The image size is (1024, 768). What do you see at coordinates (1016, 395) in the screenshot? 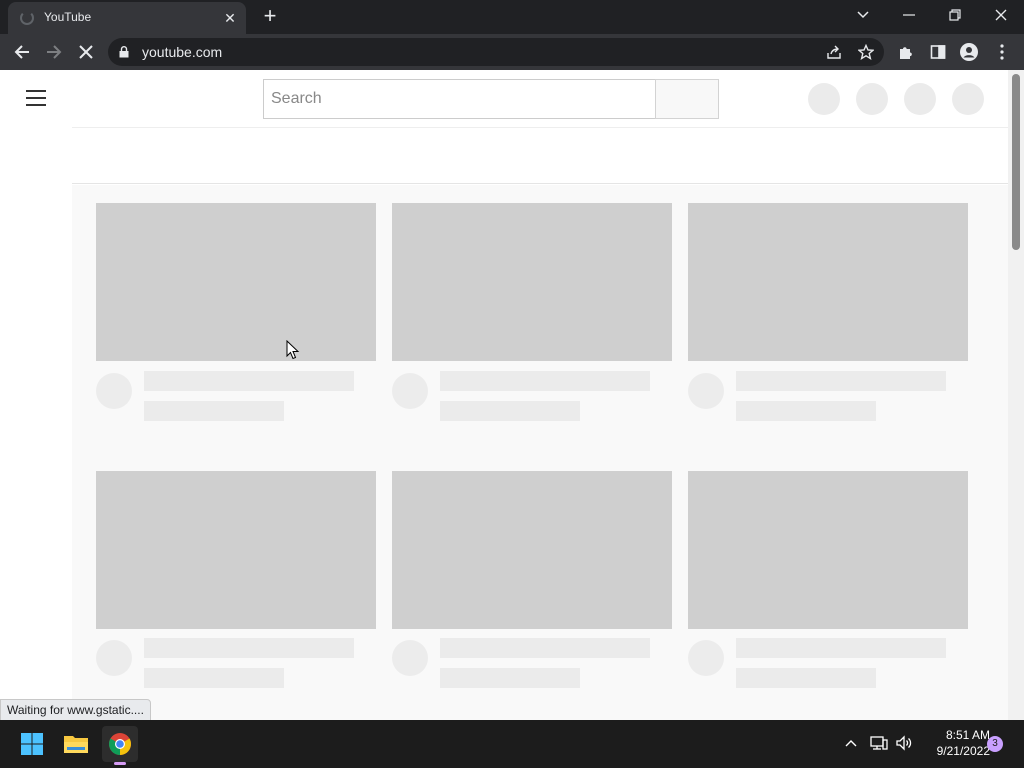
I see `page-scrollbar` at bounding box center [1016, 395].